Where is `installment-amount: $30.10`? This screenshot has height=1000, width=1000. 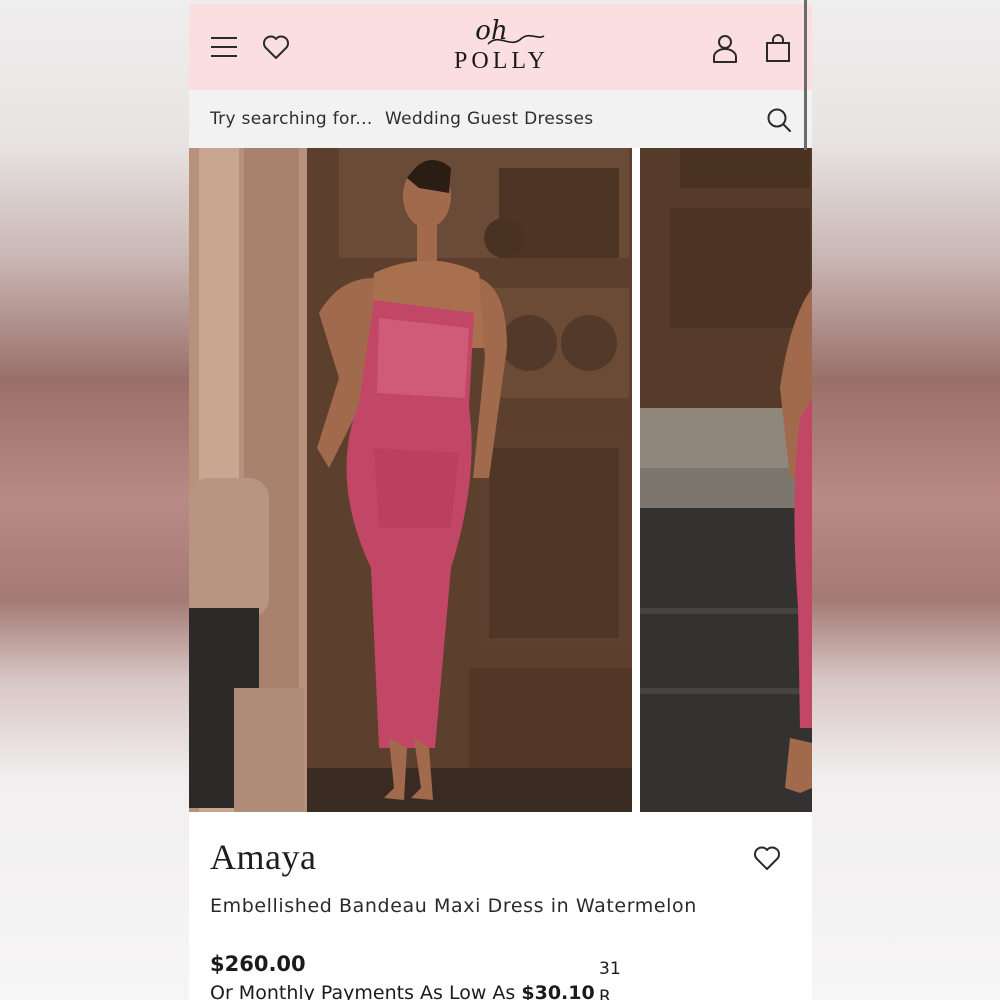 installment-amount: $30.10 is located at coordinates (558, 991).